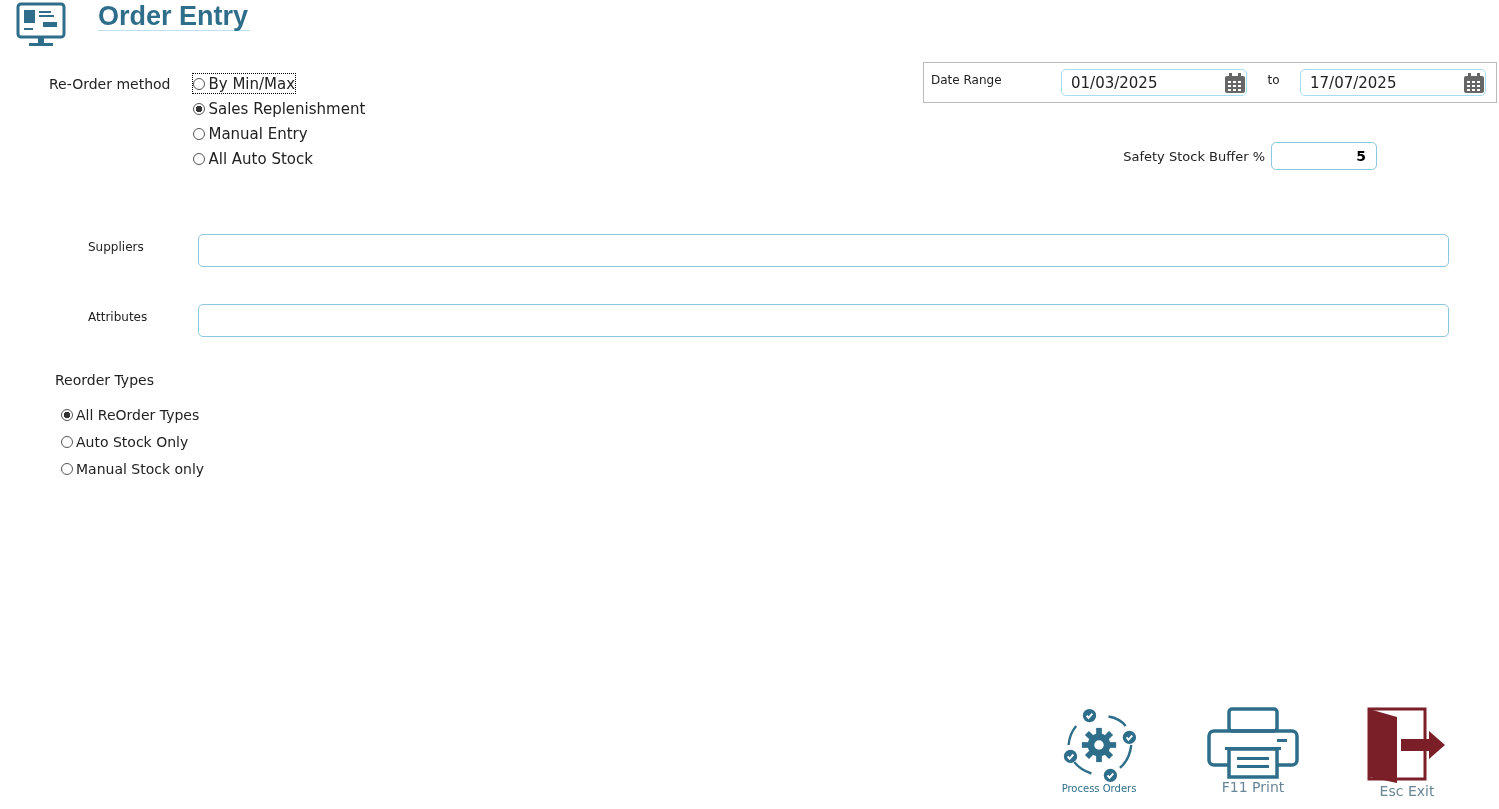 Image resolution: width=1499 pixels, height=809 pixels. I want to click on option-label: Manual Stock only, so click(140, 468).